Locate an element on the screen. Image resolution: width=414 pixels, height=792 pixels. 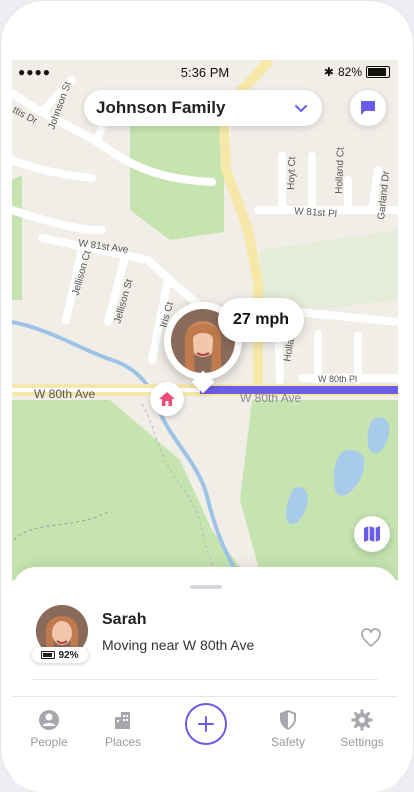
plus-icon is located at coordinates (206, 724).